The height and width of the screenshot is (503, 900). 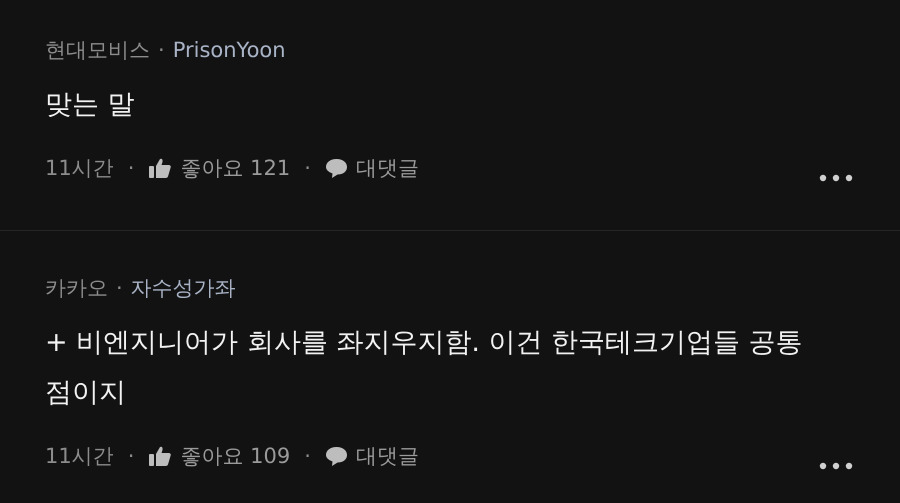 I want to click on company-name: 현대모비스, so click(x=97, y=50).